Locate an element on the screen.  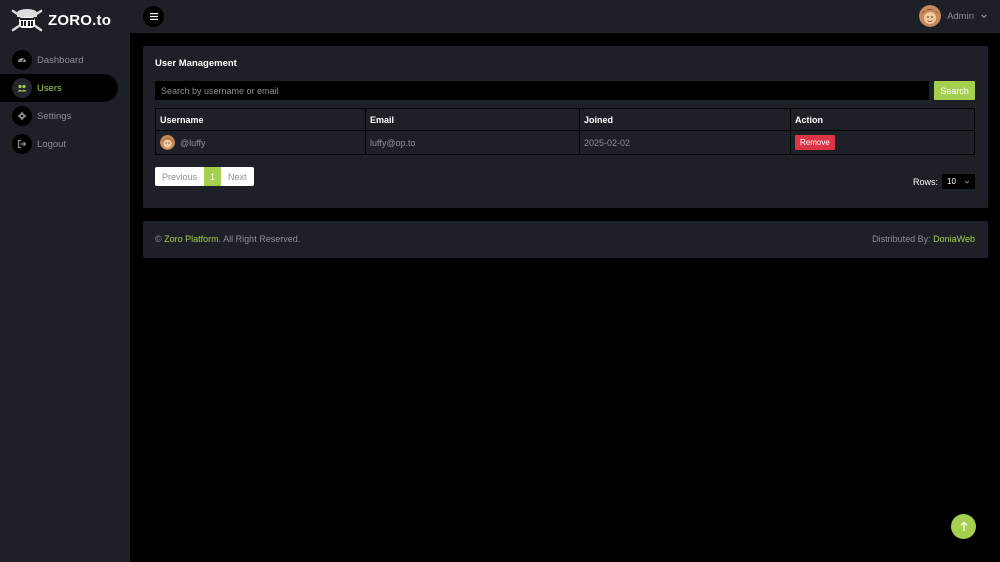
footer-copyright: © Zoro Platform. All Right Reserved. is located at coordinates (227, 239).